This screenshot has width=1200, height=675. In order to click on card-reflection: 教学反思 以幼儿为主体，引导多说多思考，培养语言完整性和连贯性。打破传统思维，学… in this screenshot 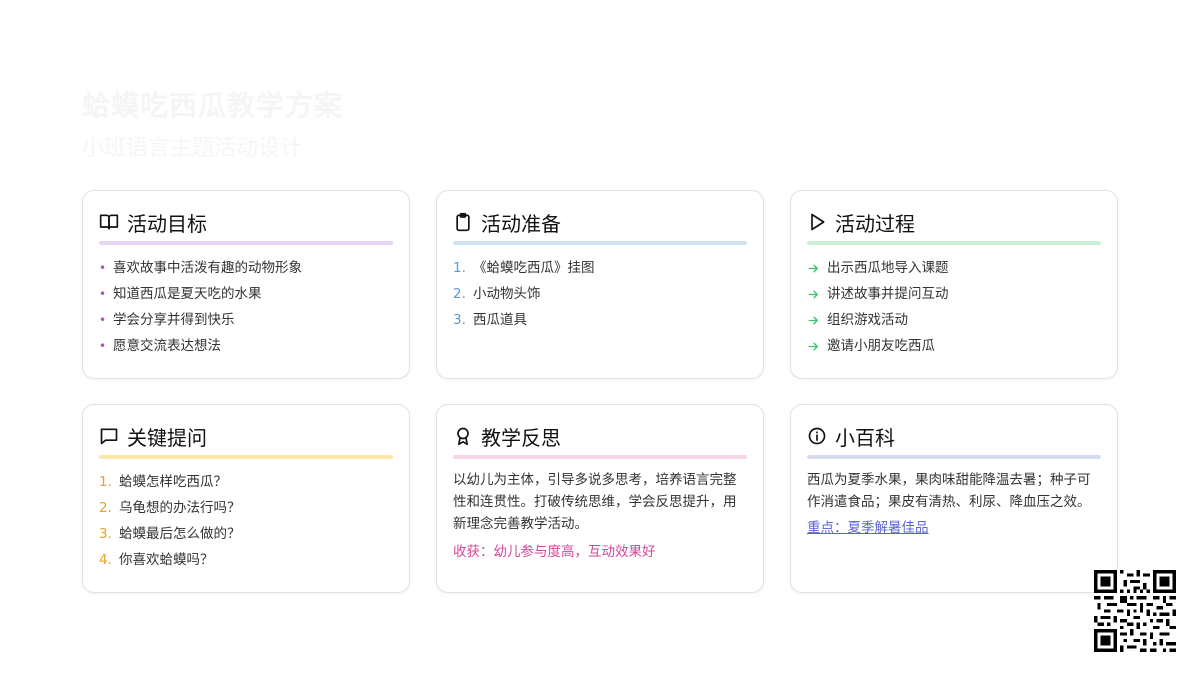, I will do `click(600, 498)`.